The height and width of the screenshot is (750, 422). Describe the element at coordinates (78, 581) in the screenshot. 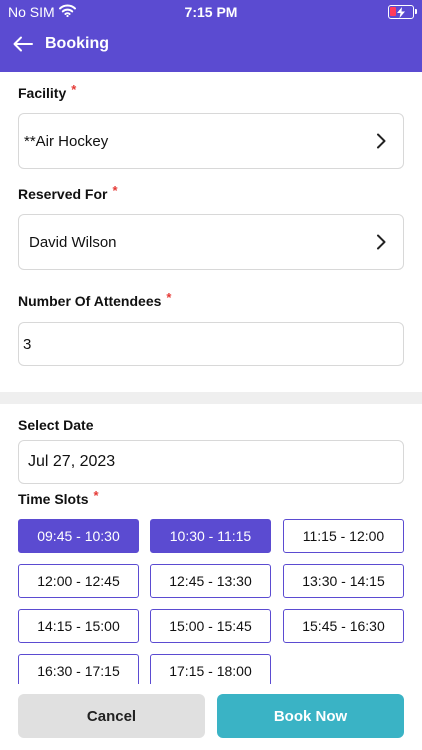

I see `time-slot: 12:00 - 12:45` at that location.